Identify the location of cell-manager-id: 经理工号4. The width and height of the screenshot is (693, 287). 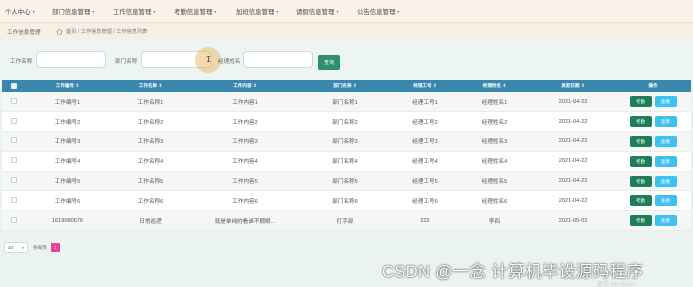
(425, 161).